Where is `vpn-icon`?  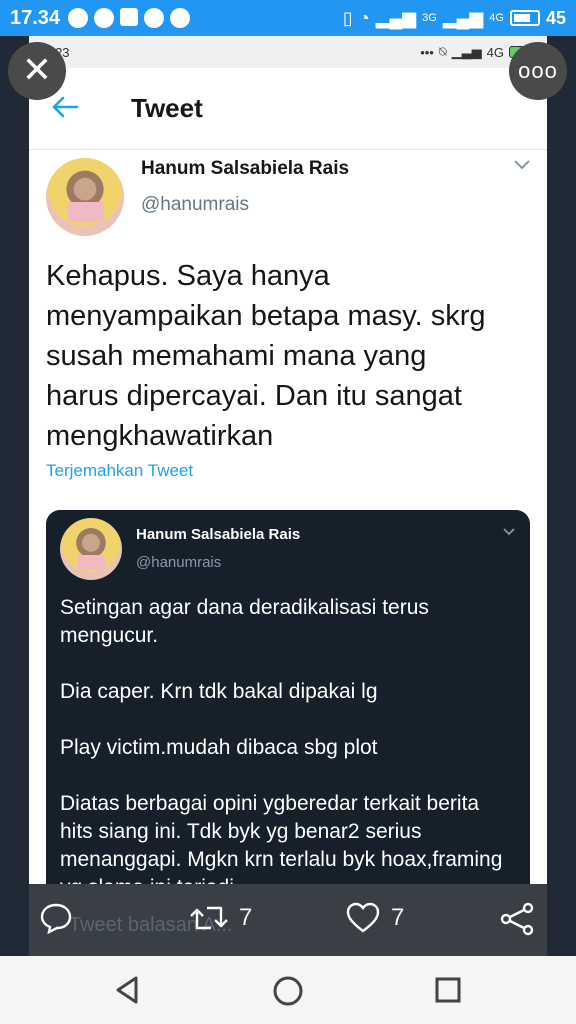
vpn-icon is located at coordinates (180, 18).